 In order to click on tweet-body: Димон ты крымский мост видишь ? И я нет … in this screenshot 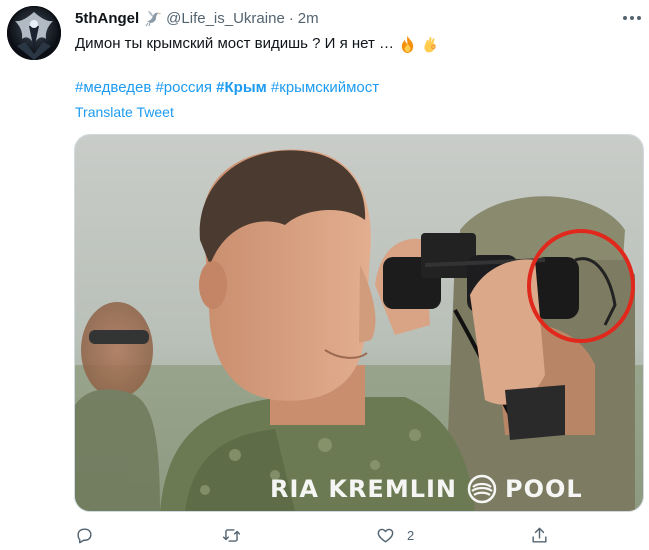, I will do `click(235, 43)`.